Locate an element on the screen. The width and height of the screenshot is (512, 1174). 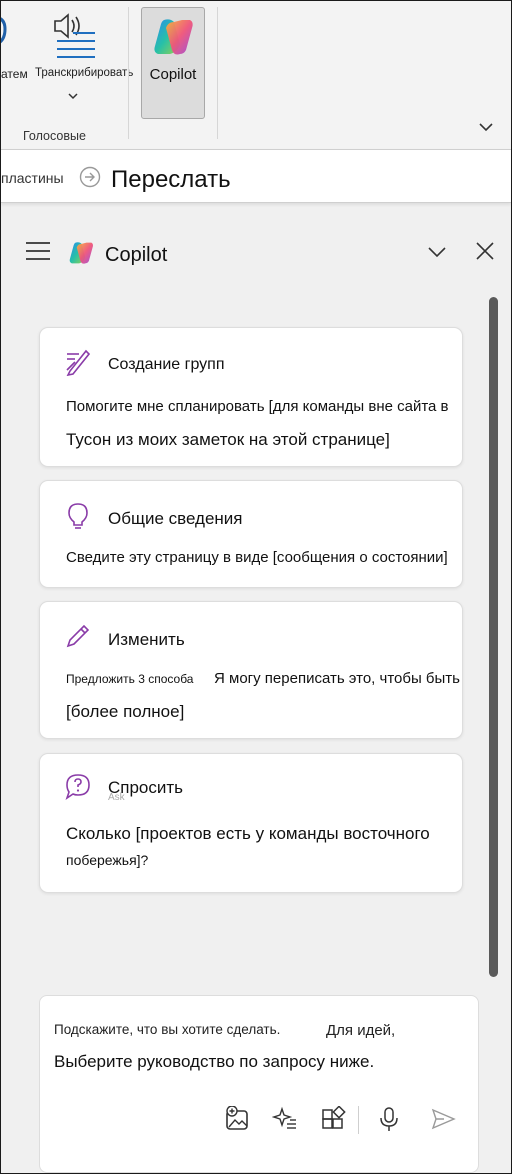
command-strip: пластины Переслать is located at coordinates (256, 176).